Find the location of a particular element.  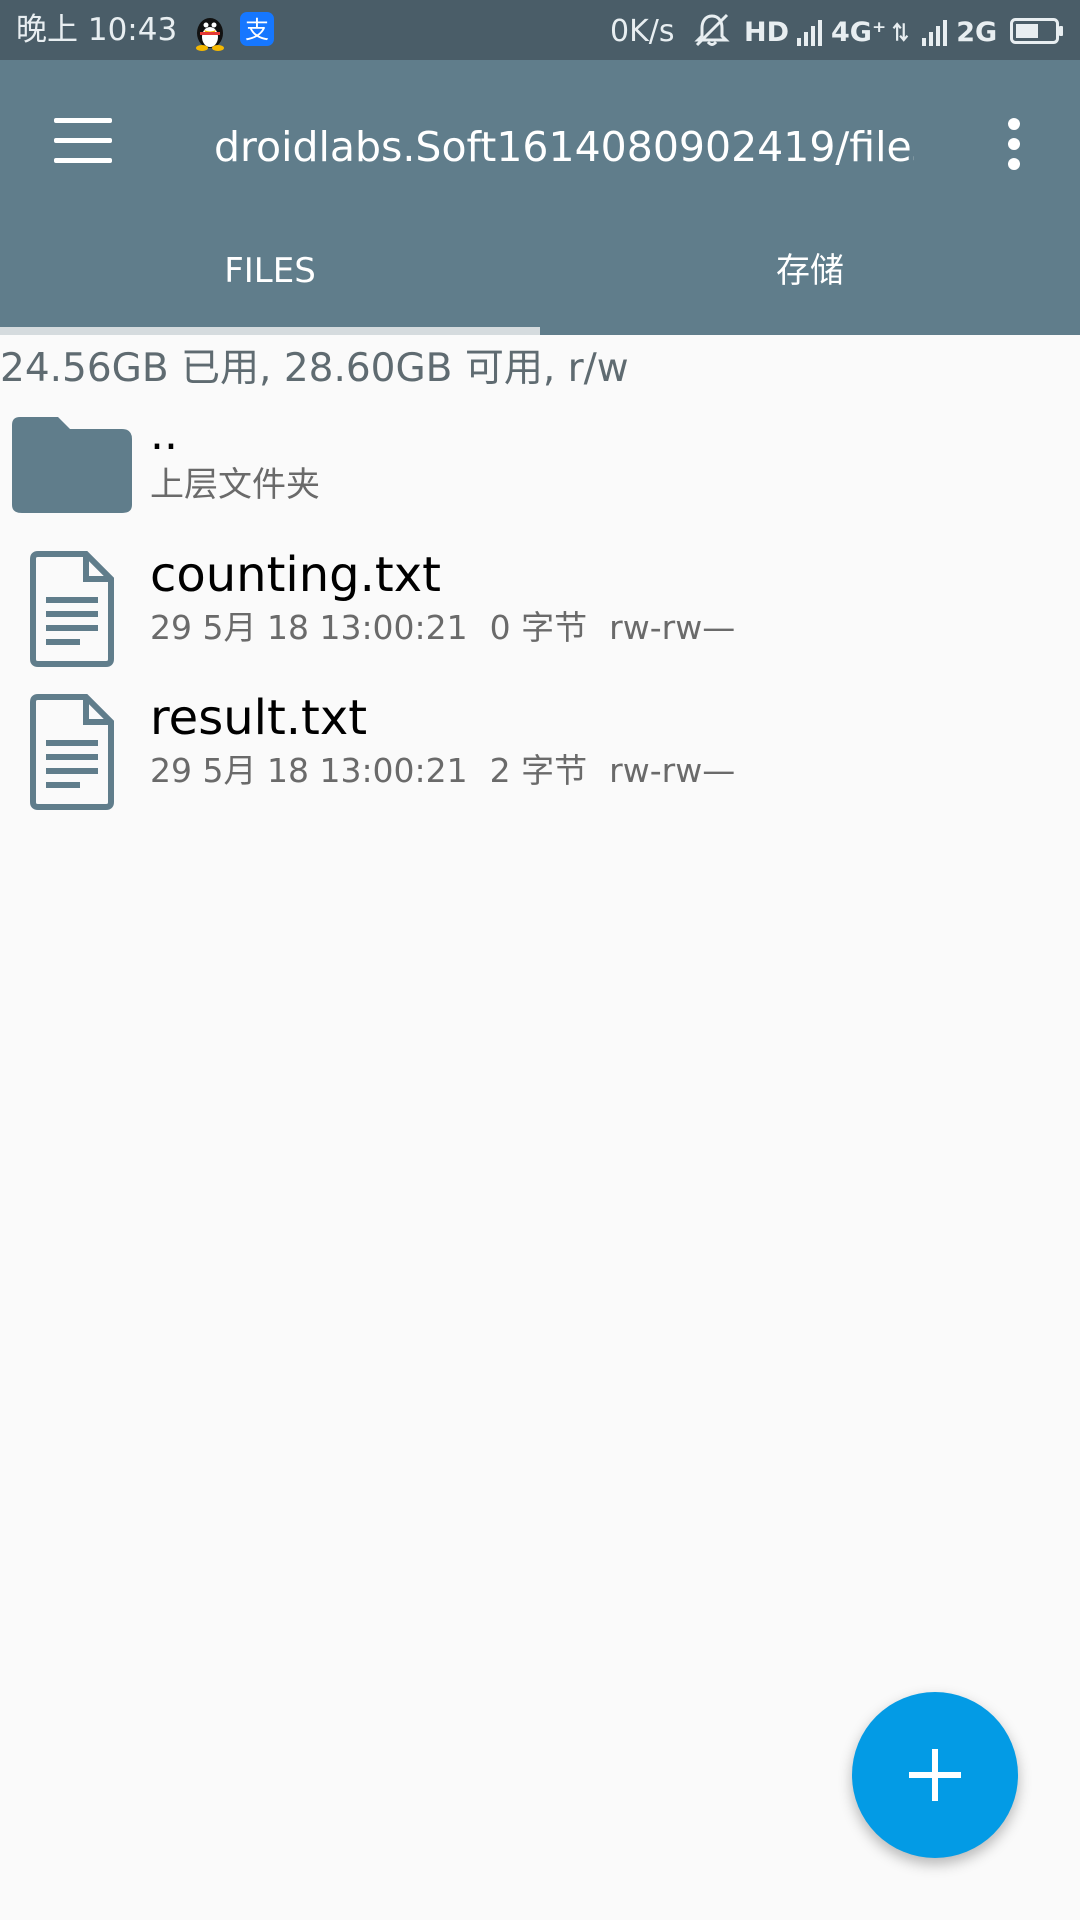

network-type-2g: 2G is located at coordinates (977, 32).